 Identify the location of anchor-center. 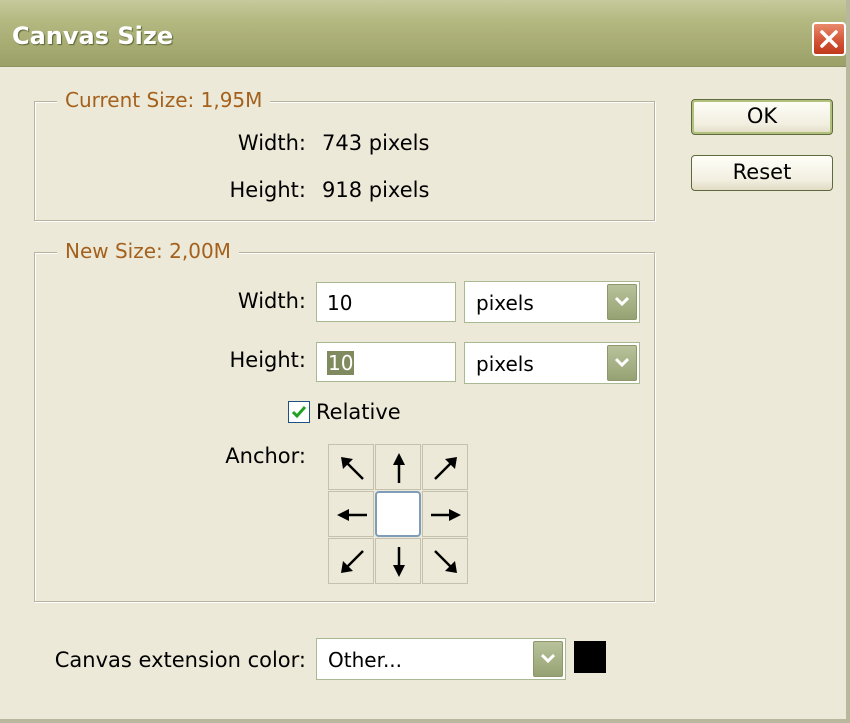
(398, 514).